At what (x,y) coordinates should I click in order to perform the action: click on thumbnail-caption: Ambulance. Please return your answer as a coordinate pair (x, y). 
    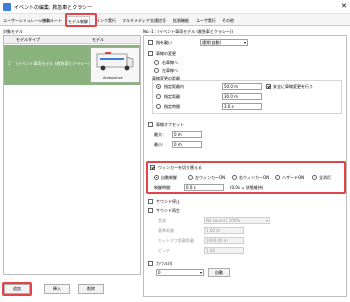
    Looking at the image, I should click on (113, 78).